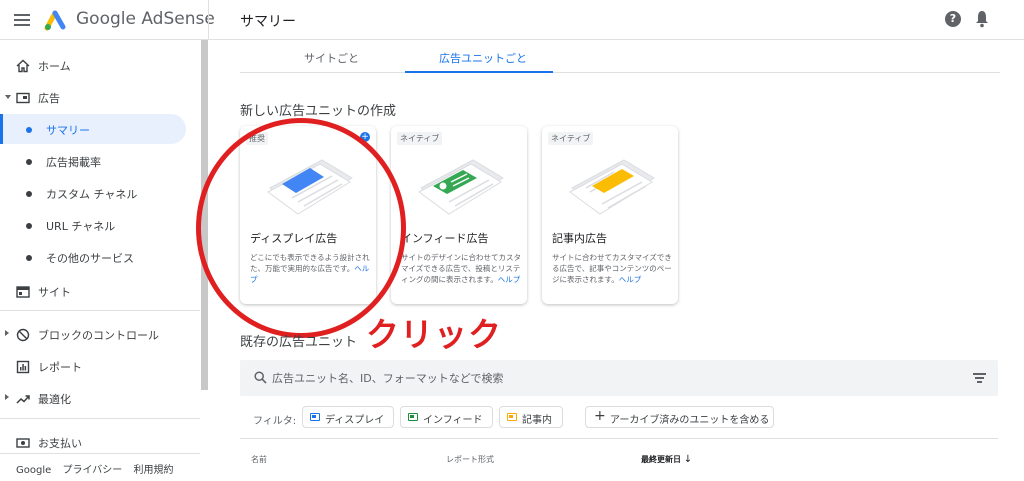 The width and height of the screenshot is (1024, 481). I want to click on sidebar-item-label: レポート, so click(60, 367).